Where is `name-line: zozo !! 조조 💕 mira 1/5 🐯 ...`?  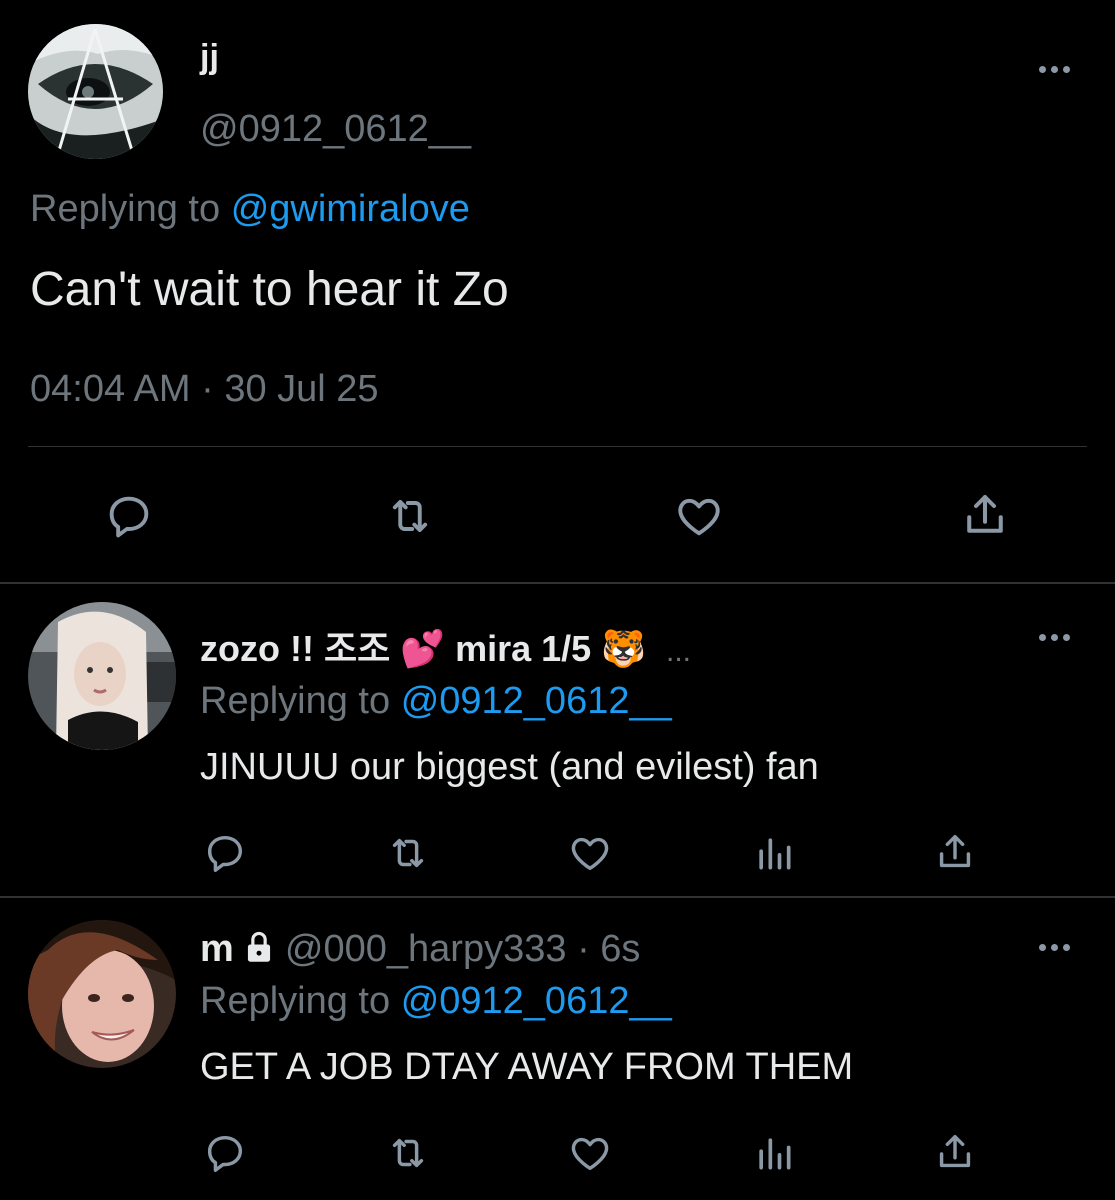
name-line: zozo !! 조조 💕 mira 1/5 🐯 ... is located at coordinates (445, 646).